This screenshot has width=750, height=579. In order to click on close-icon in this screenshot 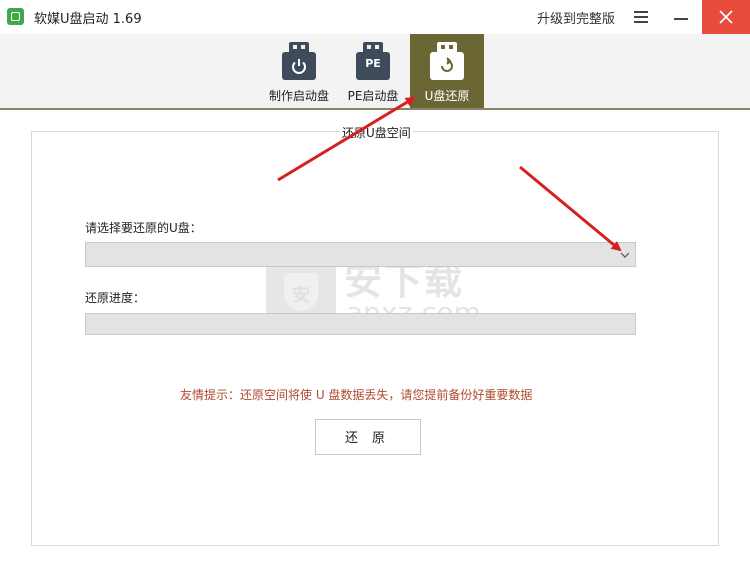, I will do `click(726, 17)`.